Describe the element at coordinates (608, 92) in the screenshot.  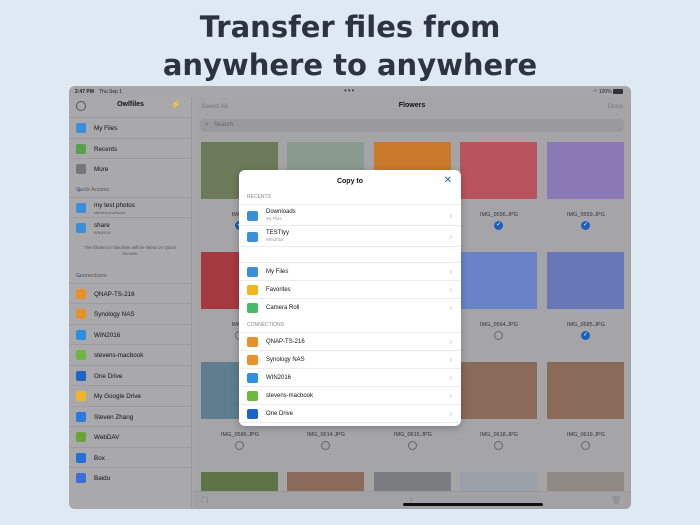
I see `battery-indicator: ◠ 100%` at that location.